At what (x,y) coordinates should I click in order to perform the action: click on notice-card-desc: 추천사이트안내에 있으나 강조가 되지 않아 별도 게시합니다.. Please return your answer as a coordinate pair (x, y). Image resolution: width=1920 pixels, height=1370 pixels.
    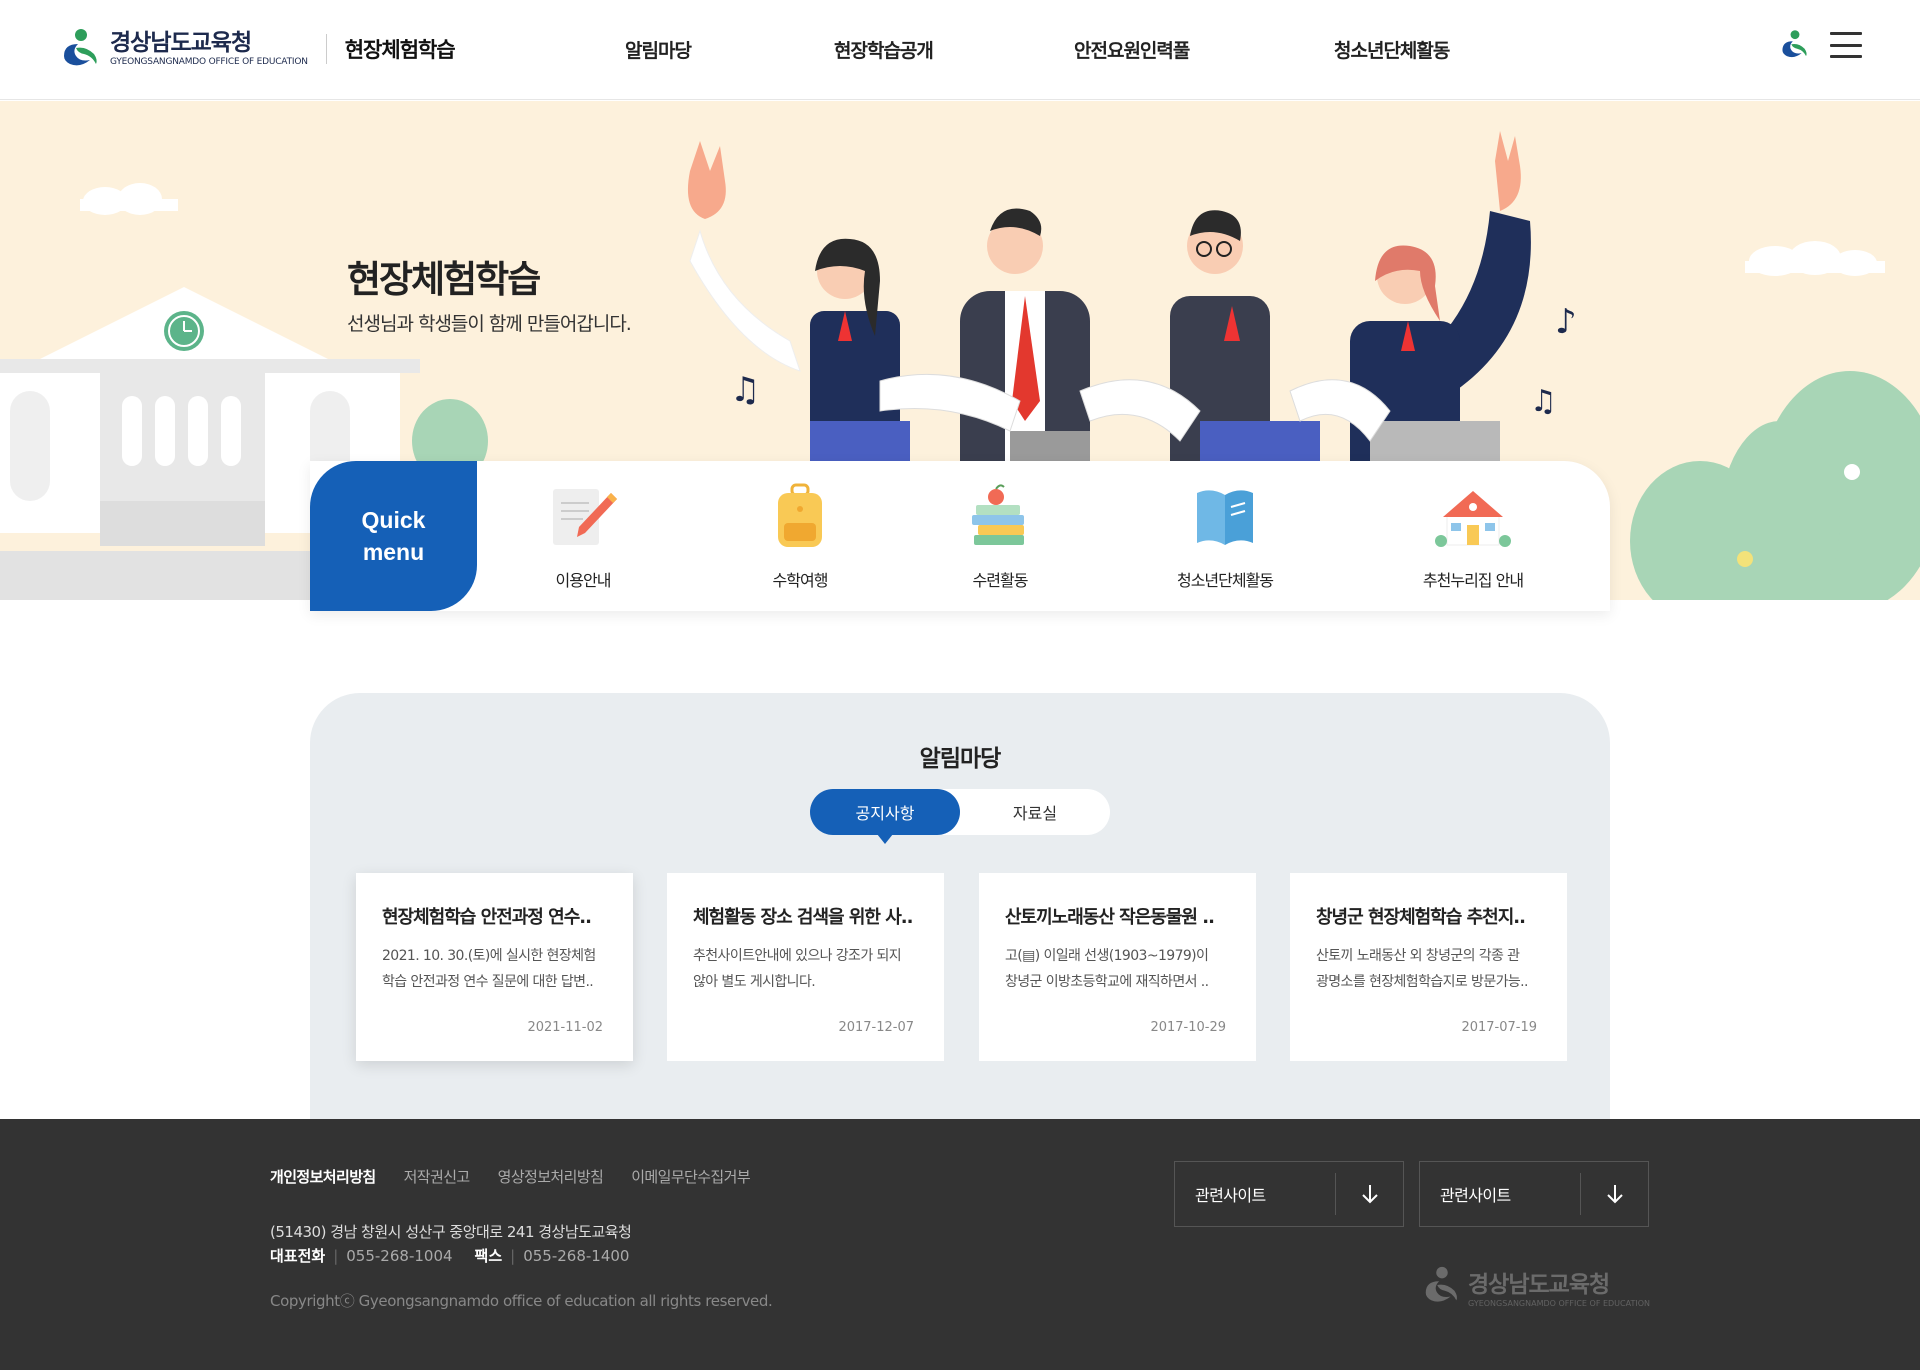
    Looking at the image, I should click on (797, 969).